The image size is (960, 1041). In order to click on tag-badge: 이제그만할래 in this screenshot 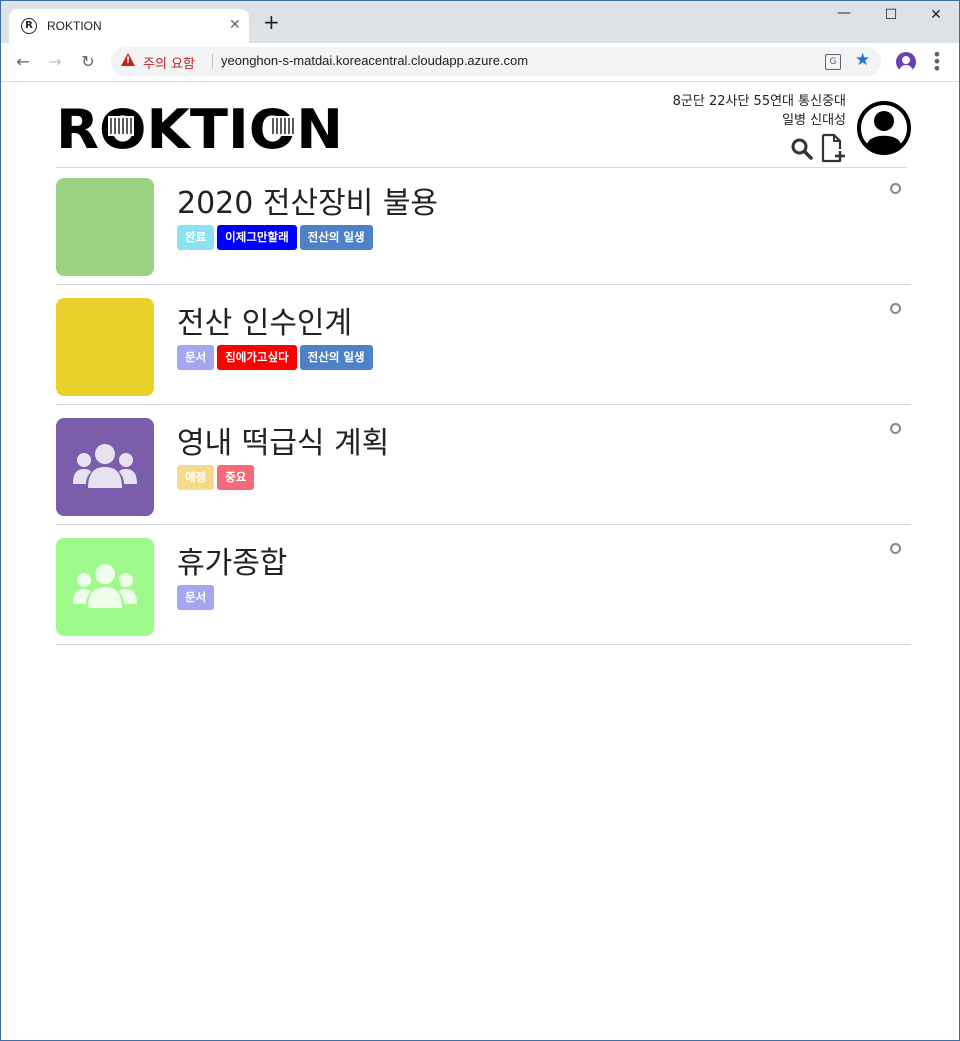, I will do `click(257, 237)`.